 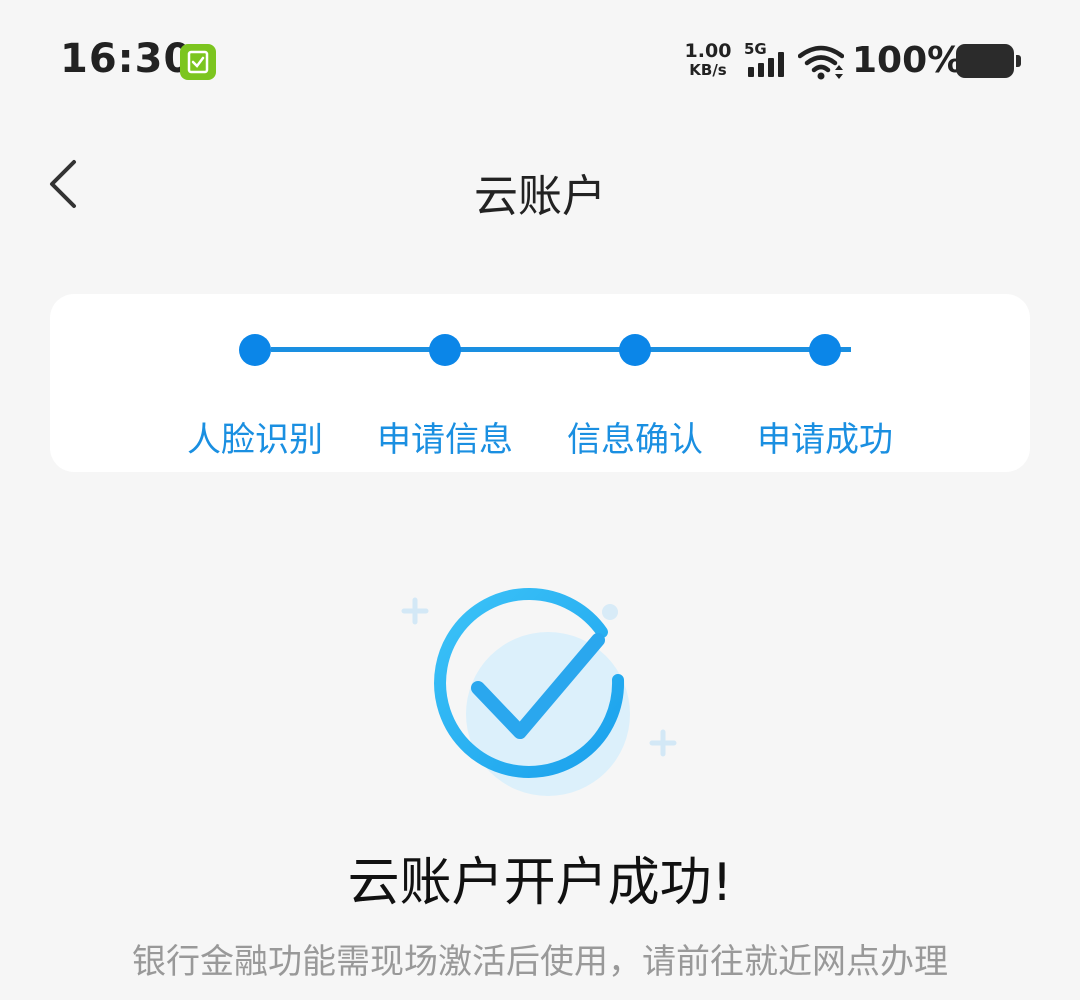 I want to click on nav-bar: 云账户, so click(x=540, y=185).